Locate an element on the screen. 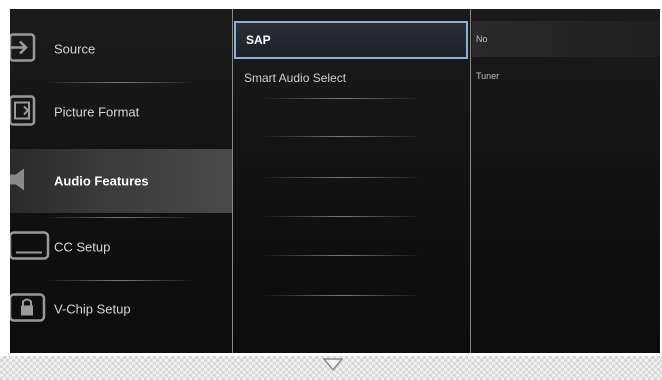  value-label: Tuner is located at coordinates (488, 76).